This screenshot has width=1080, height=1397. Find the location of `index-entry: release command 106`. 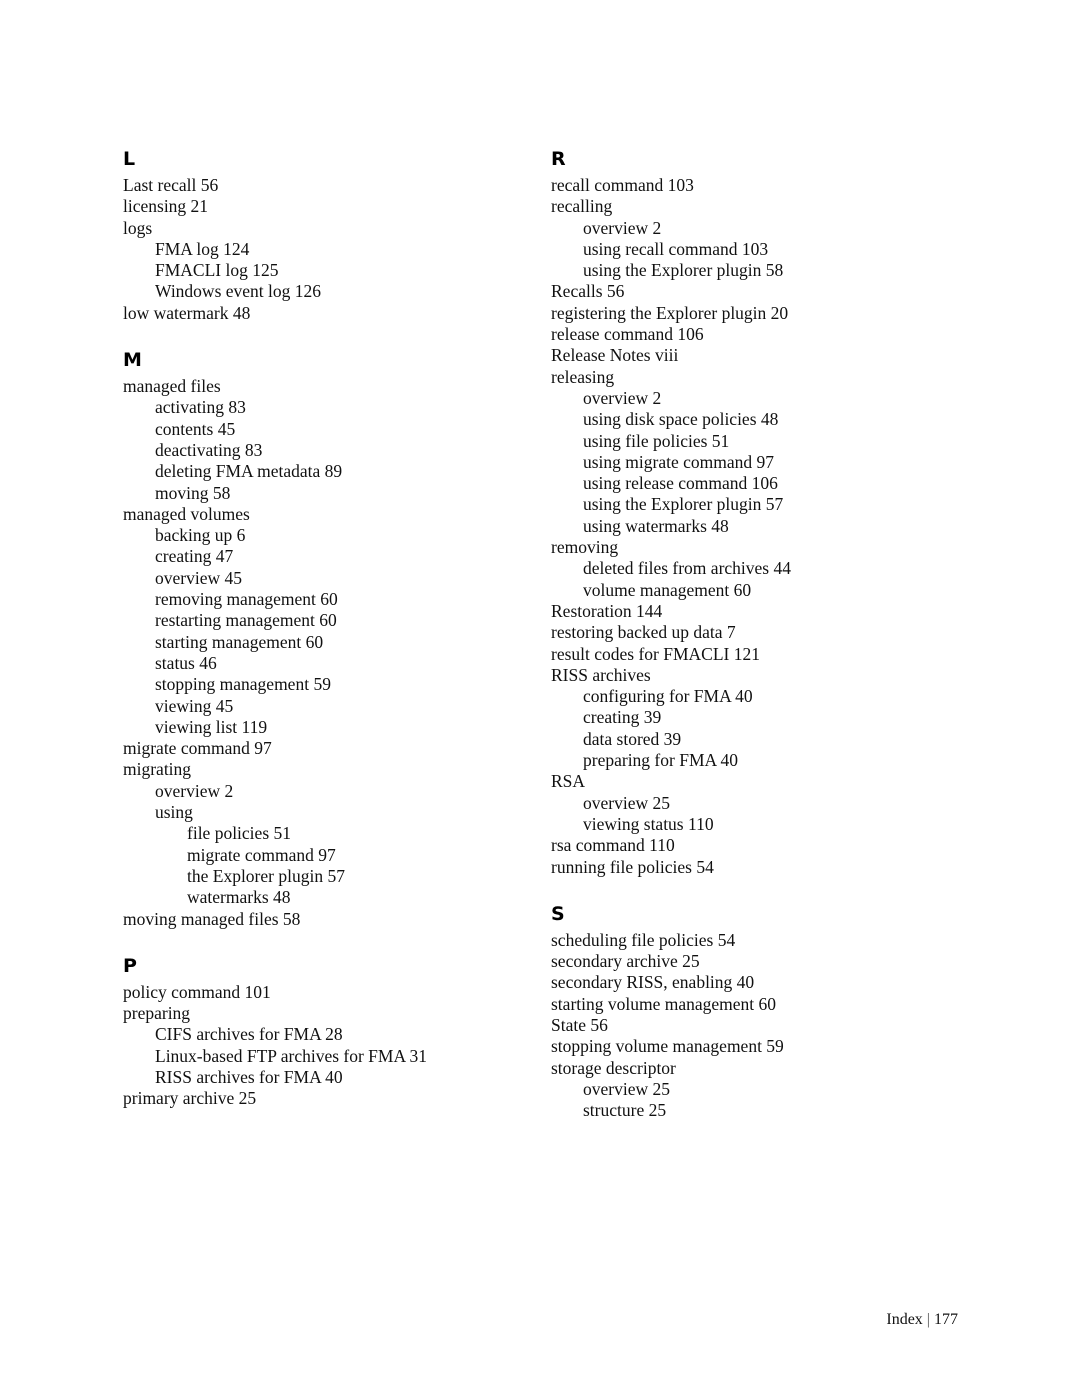

index-entry: release command 106 is located at coordinates (756, 334).